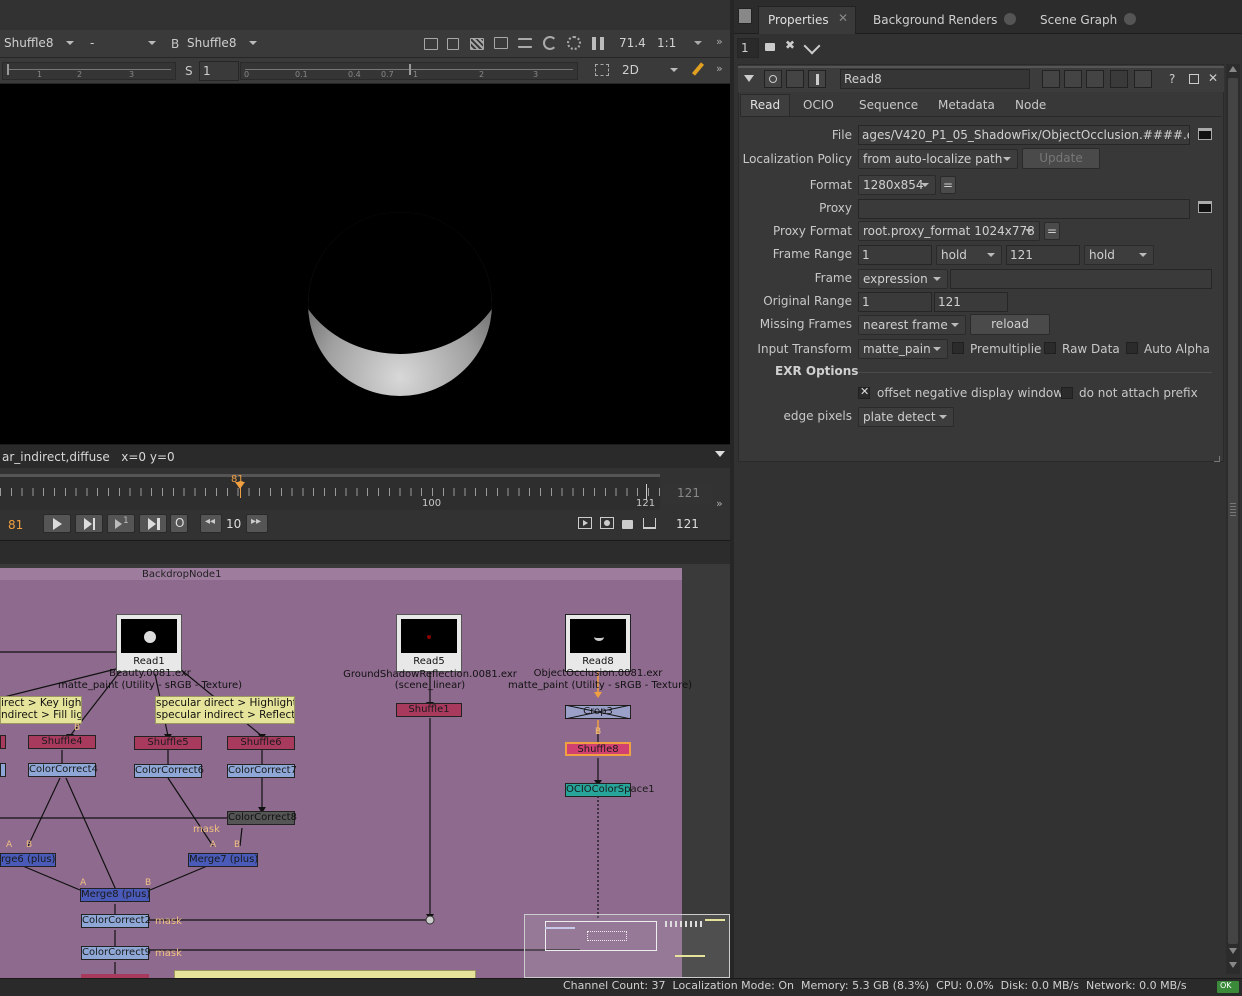 This screenshot has height=996, width=1242. Describe the element at coordinates (971, 302) in the screenshot. I see `original-range-end-field: 121` at that location.